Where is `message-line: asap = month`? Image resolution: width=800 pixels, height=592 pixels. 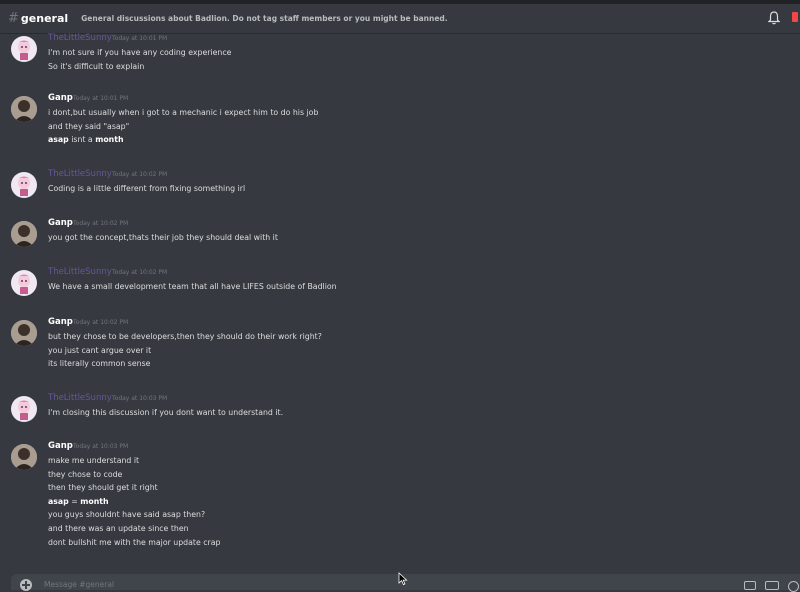
message-line: asap = month is located at coordinates (134, 502).